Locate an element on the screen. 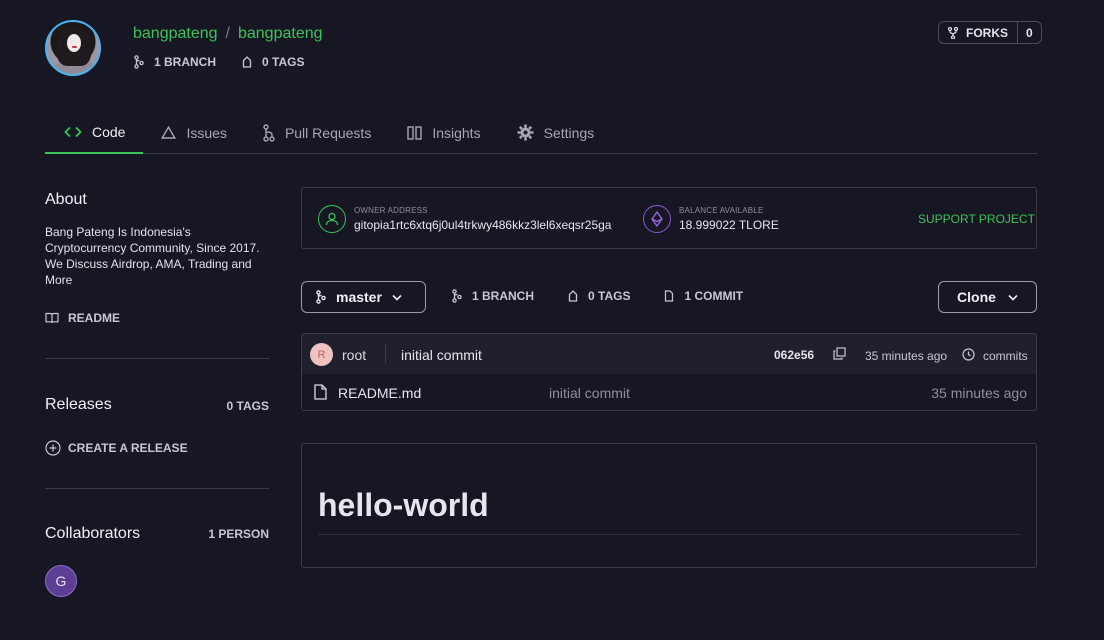 This screenshot has height=640, width=1104. repo-title: bangpateng / bangpateng is located at coordinates (228, 34).